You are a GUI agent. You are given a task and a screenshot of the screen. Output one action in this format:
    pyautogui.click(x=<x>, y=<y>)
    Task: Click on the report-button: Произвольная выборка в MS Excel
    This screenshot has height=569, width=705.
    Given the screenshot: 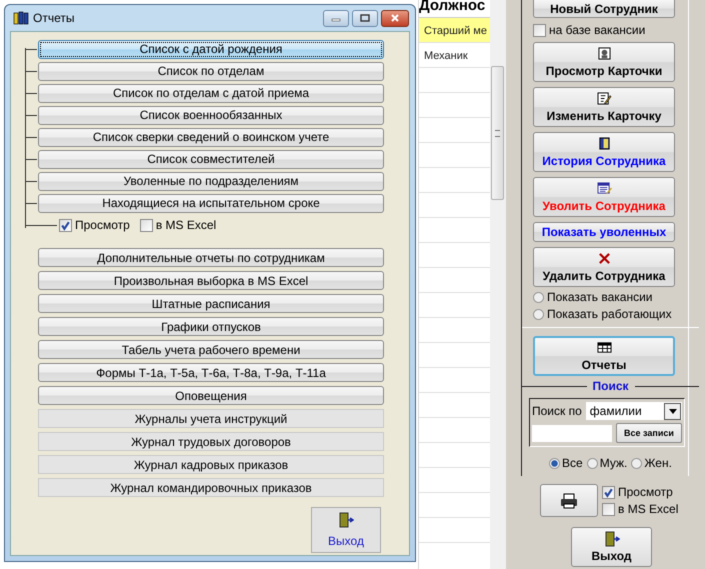 What is the action you would take?
    pyautogui.click(x=211, y=280)
    